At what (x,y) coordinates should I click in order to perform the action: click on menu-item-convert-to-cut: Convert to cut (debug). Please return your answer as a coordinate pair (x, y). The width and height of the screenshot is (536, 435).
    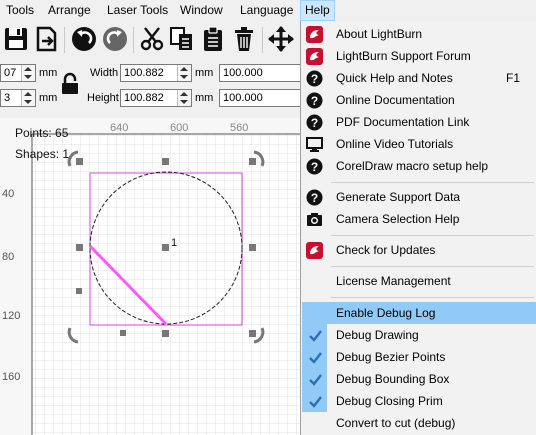
    Looking at the image, I should click on (419, 423).